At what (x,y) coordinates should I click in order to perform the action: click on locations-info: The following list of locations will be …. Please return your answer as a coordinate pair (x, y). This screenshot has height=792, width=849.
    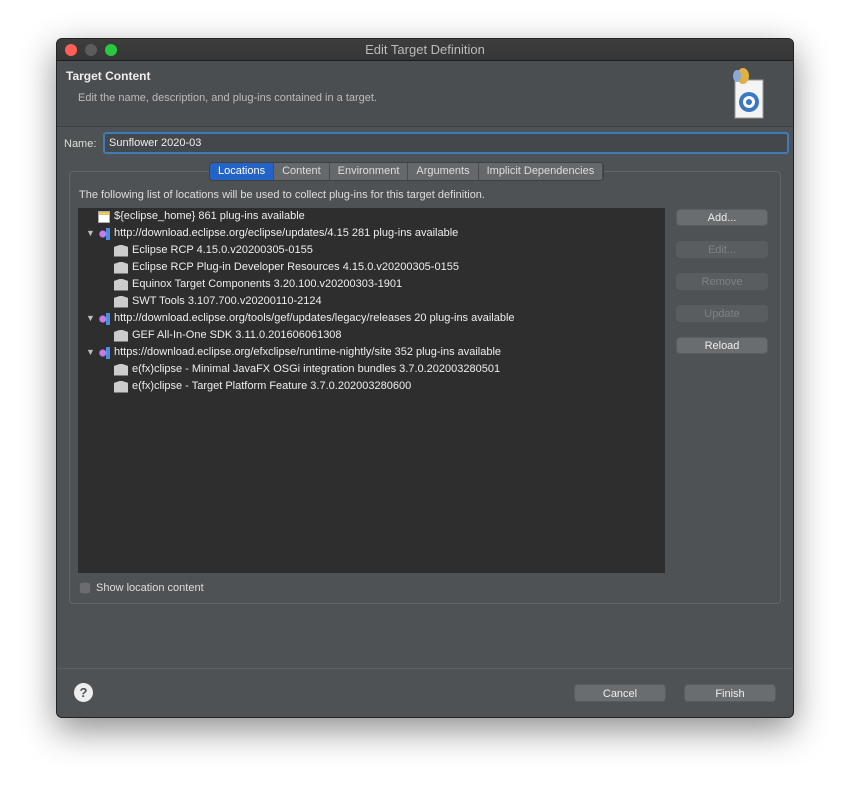
    Looking at the image, I should click on (282, 195).